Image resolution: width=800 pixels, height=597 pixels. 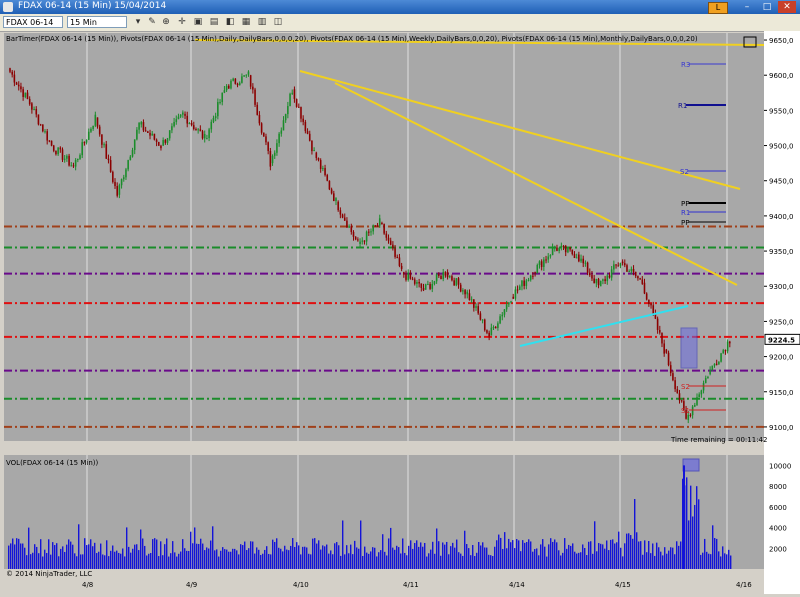 What do you see at coordinates (198, 22) in the screenshot?
I see `properties-icon: ▣` at bounding box center [198, 22].